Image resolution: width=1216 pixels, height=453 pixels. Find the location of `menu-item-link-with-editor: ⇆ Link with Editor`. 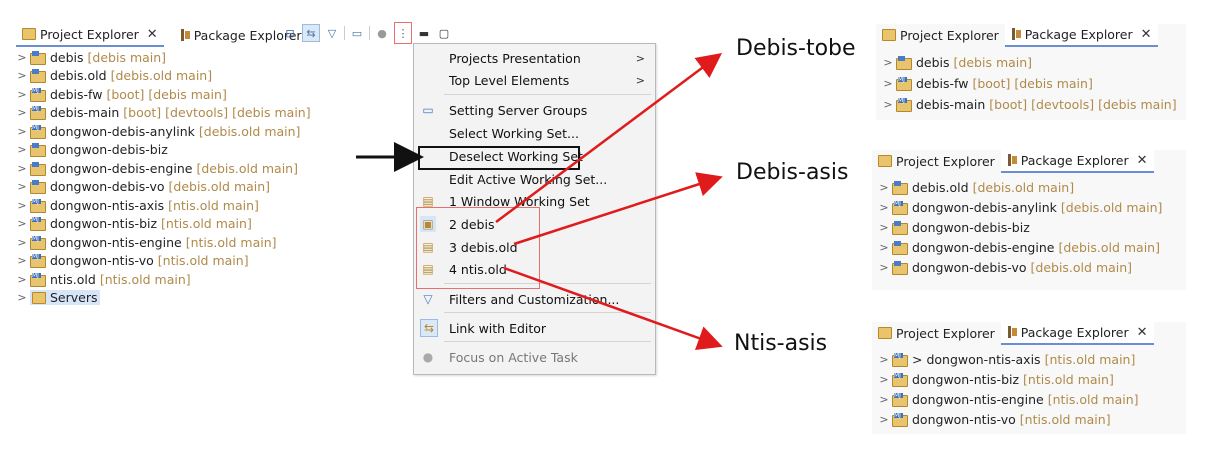

menu-item-link-with-editor: ⇆ Link with Editor is located at coordinates (534, 328).